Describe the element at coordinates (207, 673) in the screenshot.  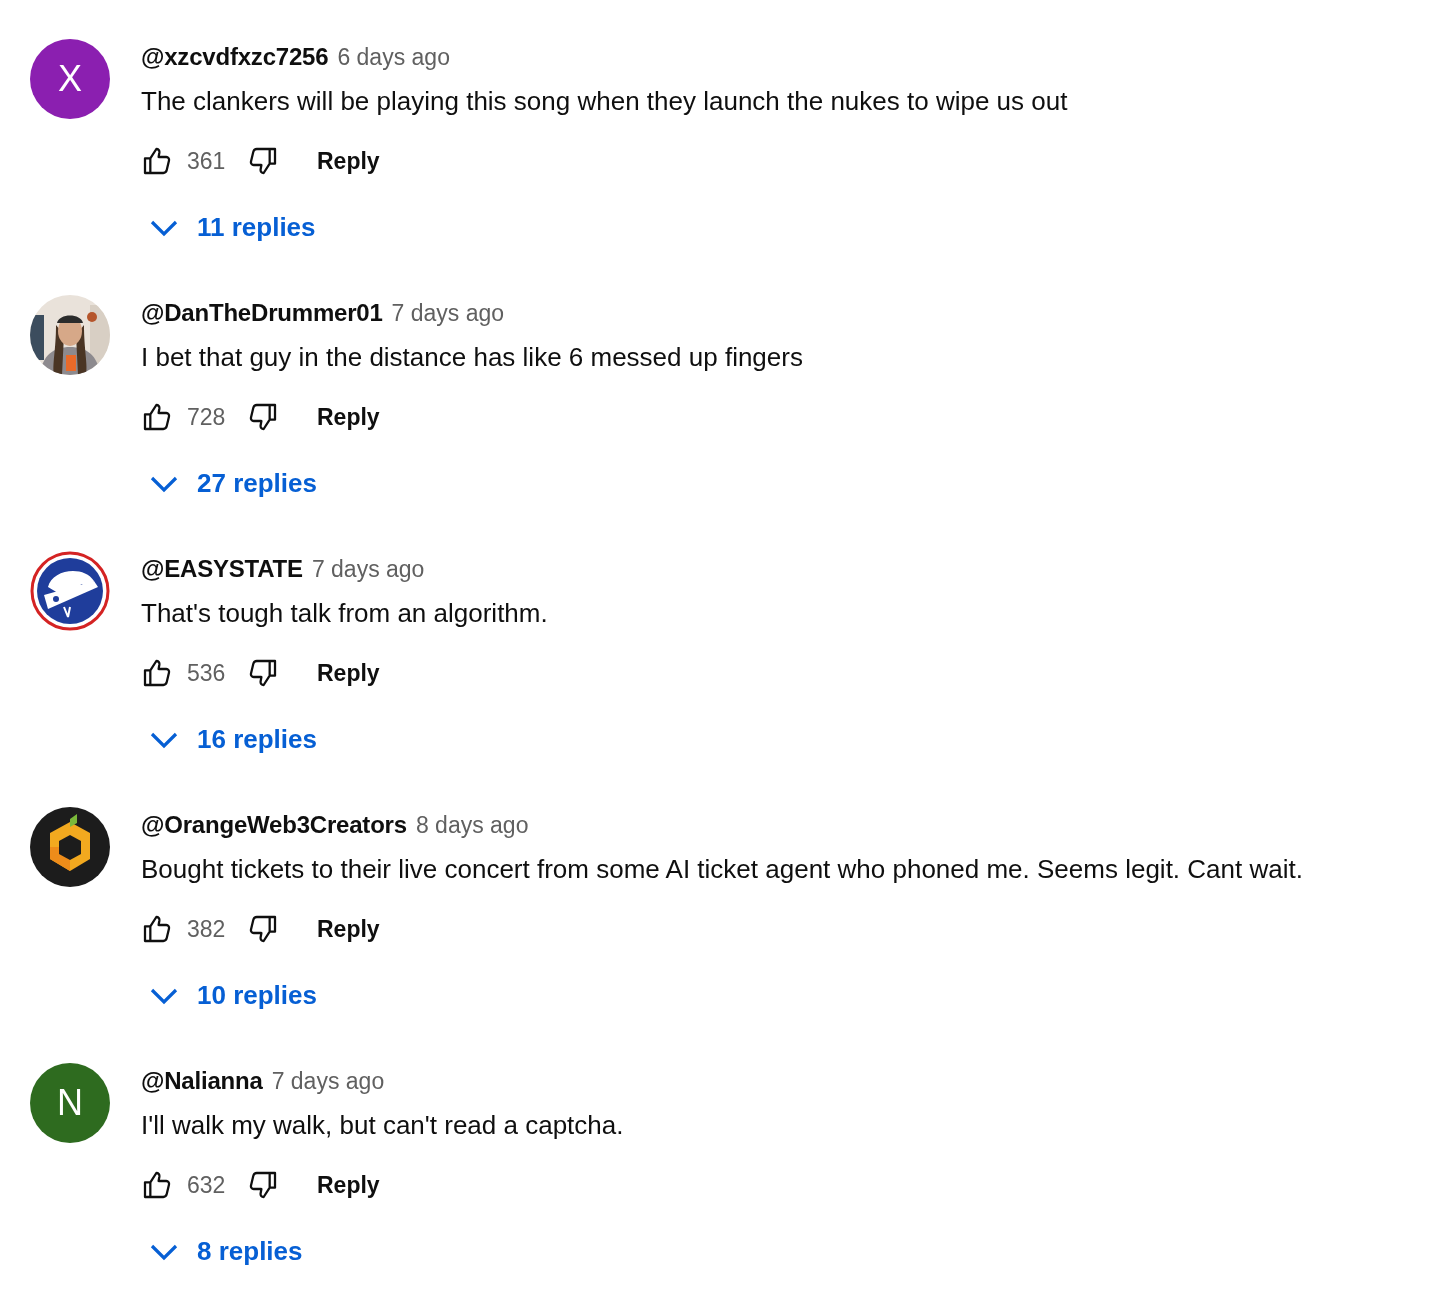
I see `like-count: 536` at that location.